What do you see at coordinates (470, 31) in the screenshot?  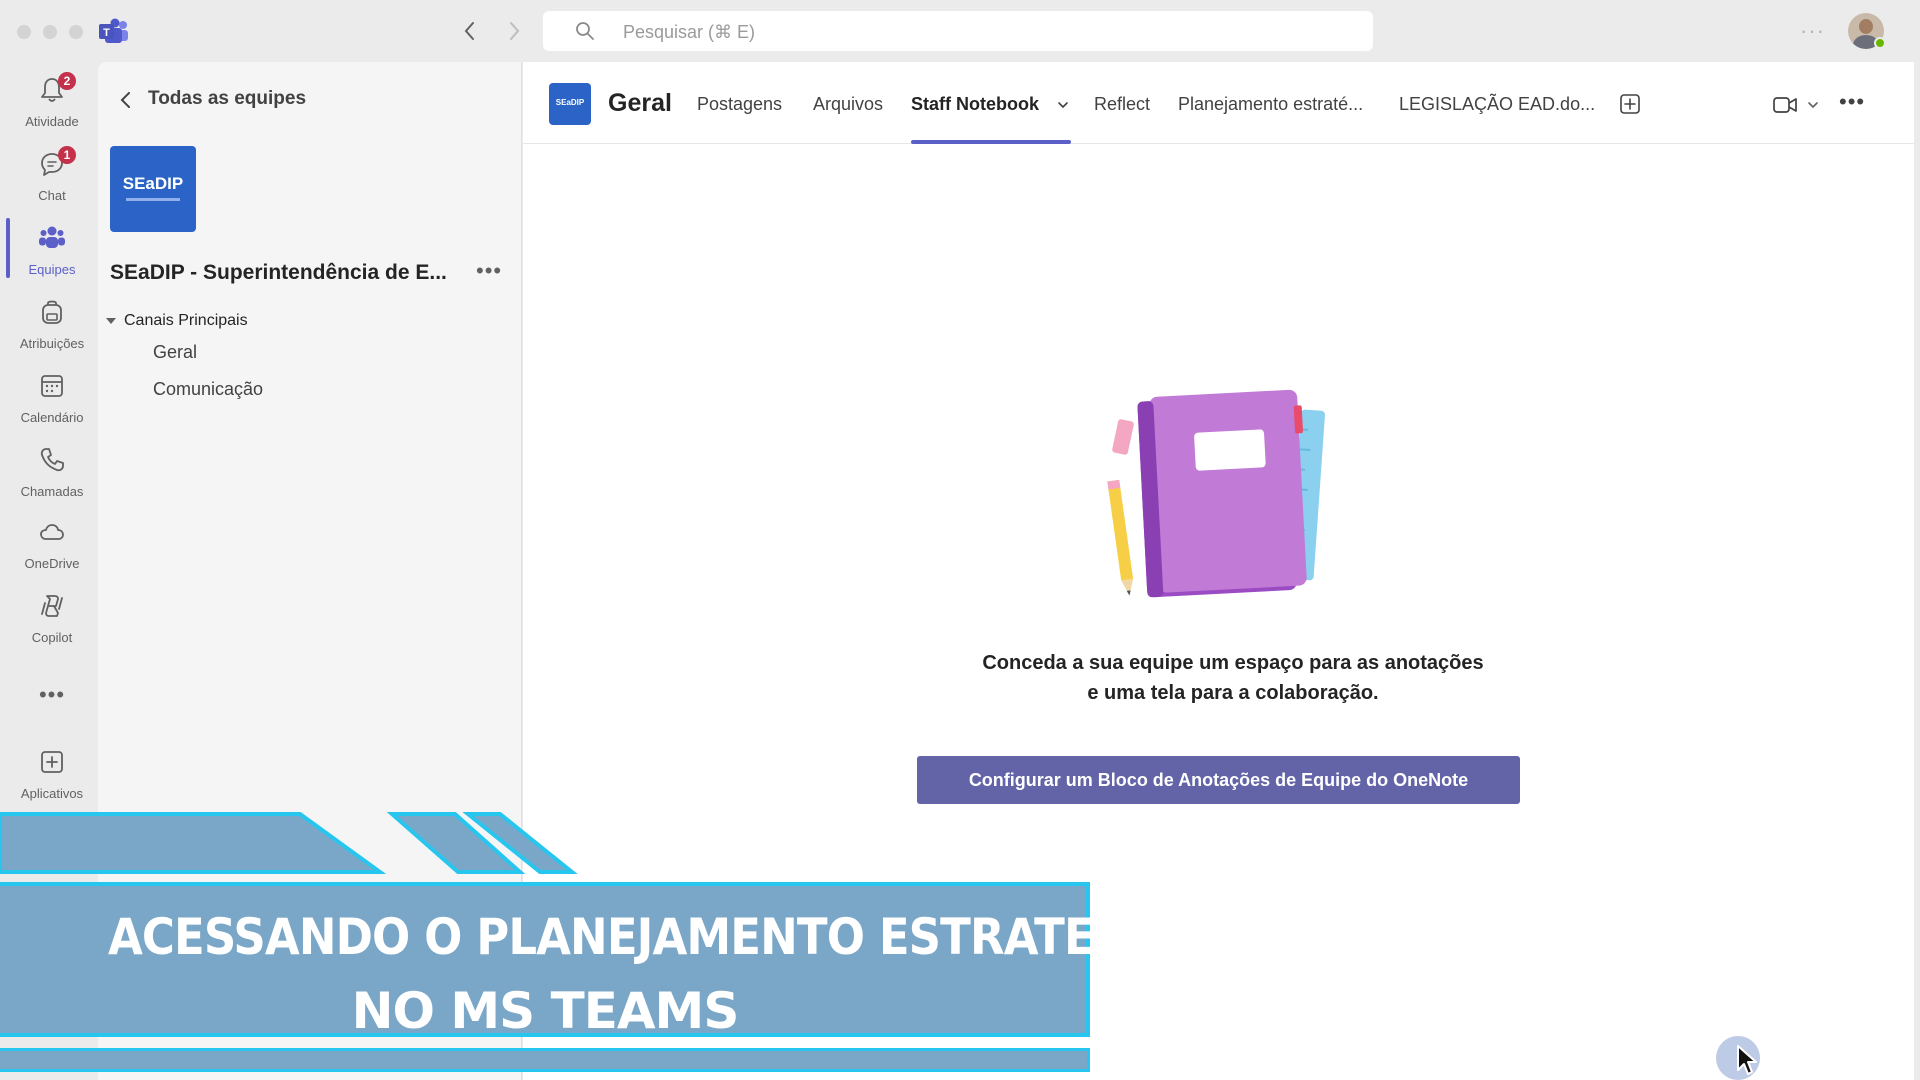 I see `back-arrow-icon` at bounding box center [470, 31].